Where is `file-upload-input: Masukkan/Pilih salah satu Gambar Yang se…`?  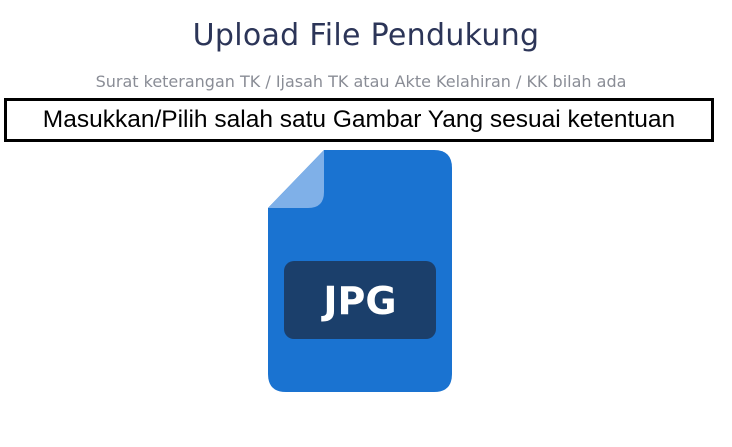 file-upload-input: Masukkan/Pilih salah satu Gambar Yang se… is located at coordinates (359, 120).